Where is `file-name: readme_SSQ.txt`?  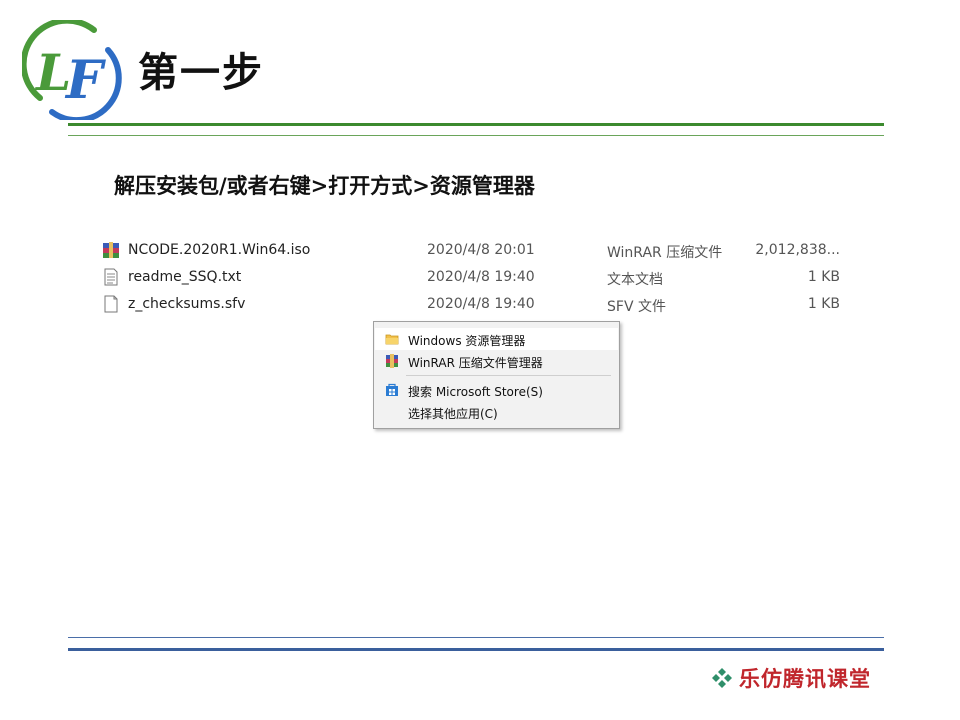 file-name: readme_SSQ.txt is located at coordinates (185, 277).